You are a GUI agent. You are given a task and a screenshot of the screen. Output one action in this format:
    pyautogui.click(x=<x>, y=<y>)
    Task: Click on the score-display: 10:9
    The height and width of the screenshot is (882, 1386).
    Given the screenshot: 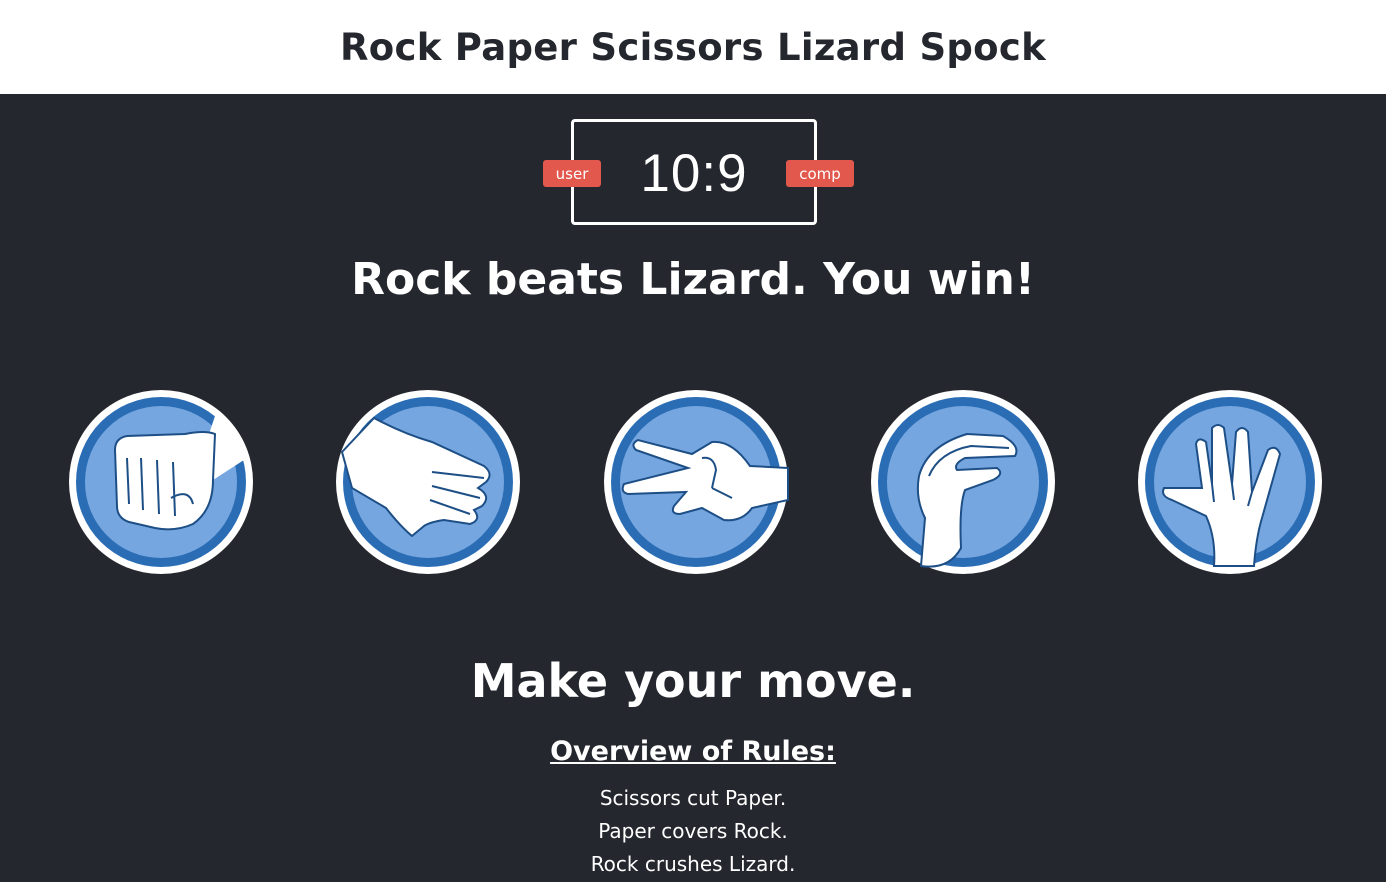 What is the action you would take?
    pyautogui.click(x=694, y=173)
    